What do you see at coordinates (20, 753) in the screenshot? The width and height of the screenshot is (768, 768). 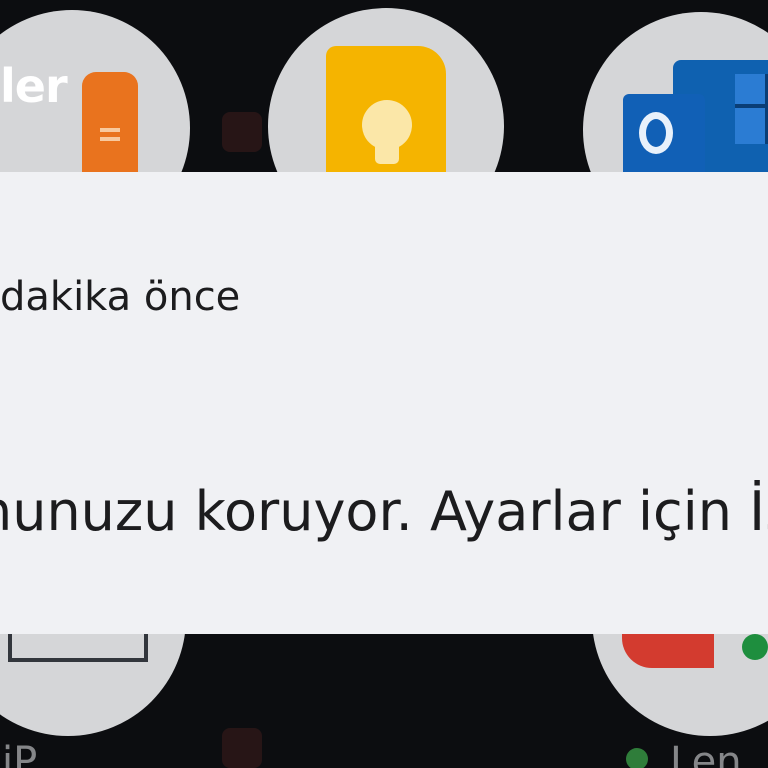 I see `app-label-left: iP` at bounding box center [20, 753].